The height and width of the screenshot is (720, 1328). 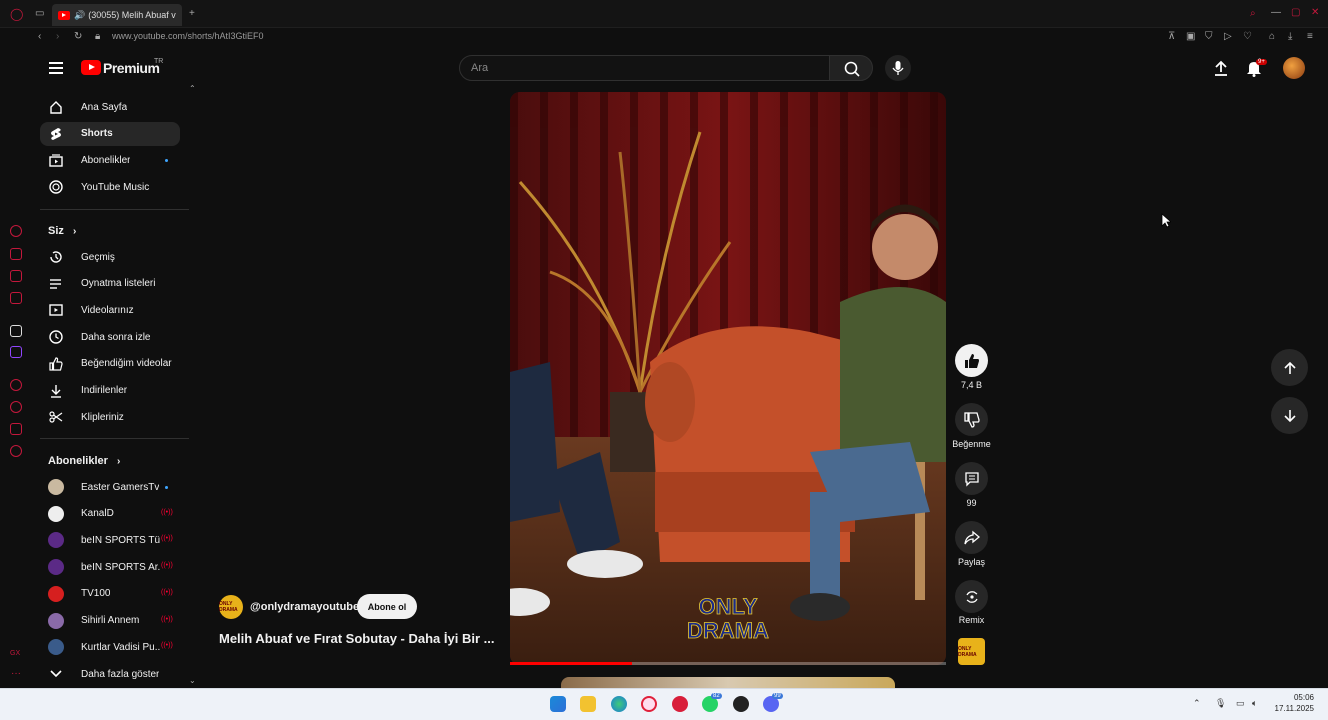 What do you see at coordinates (1171, 36) in the screenshot?
I see `pin-icon: ⊼` at bounding box center [1171, 36].